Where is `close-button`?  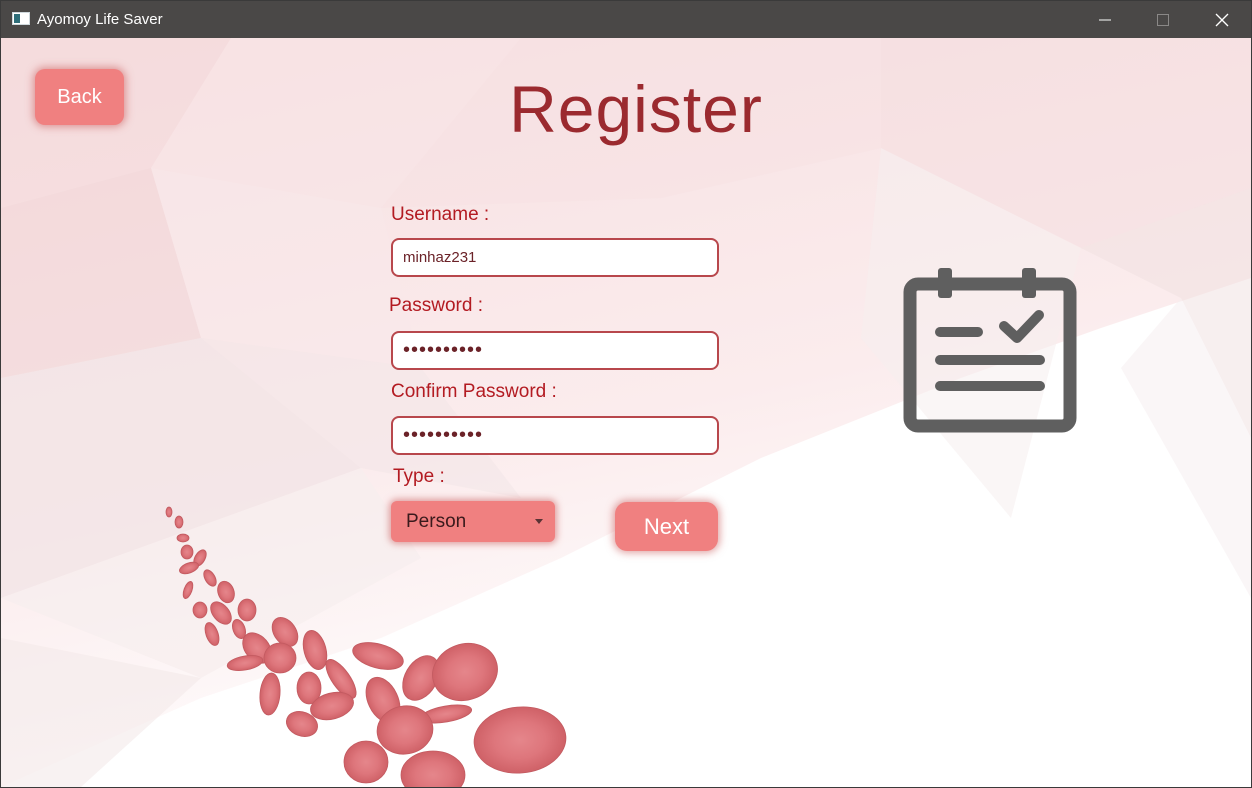 close-button is located at coordinates (1222, 19).